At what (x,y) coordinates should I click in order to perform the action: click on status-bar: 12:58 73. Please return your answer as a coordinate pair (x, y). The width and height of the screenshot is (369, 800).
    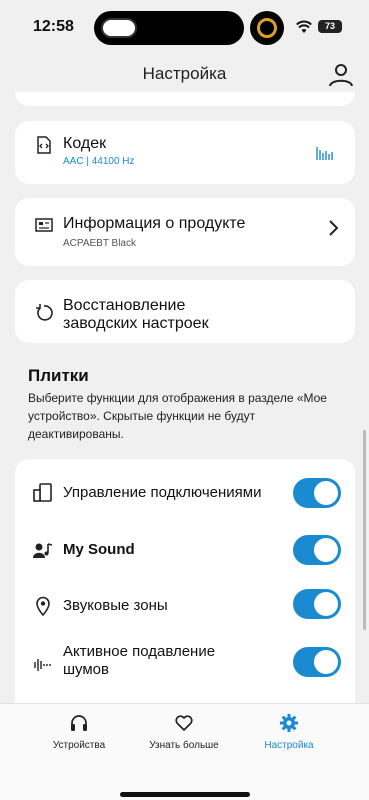
    Looking at the image, I should click on (184, 28).